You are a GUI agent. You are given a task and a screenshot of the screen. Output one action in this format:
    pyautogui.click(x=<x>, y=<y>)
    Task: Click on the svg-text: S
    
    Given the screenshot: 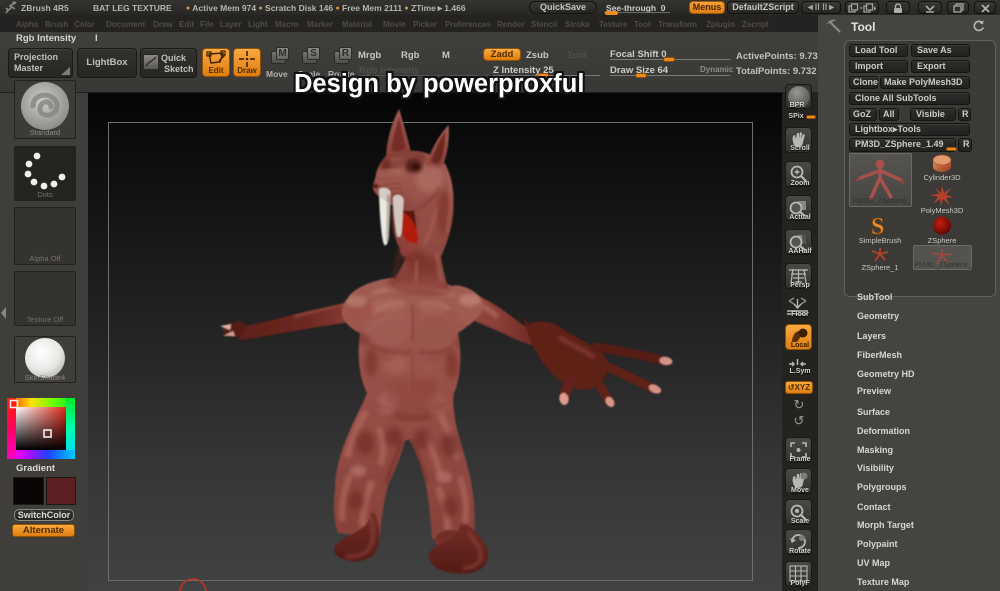 What is the action you would take?
    pyautogui.click(x=877, y=226)
    